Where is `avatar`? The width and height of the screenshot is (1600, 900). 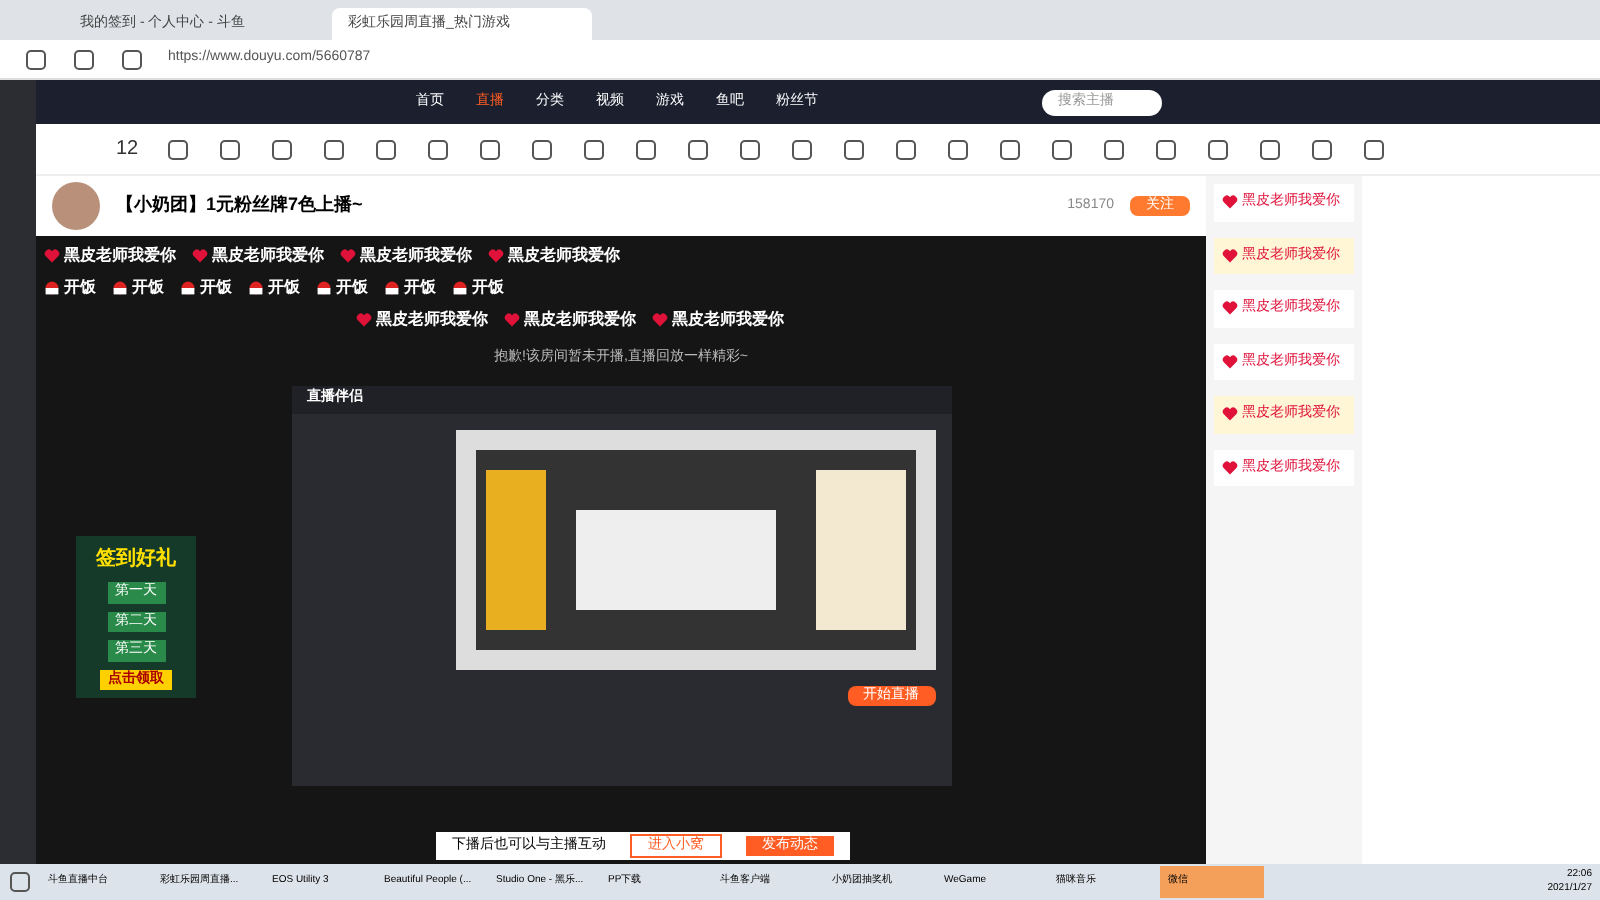
avatar is located at coordinates (76, 206).